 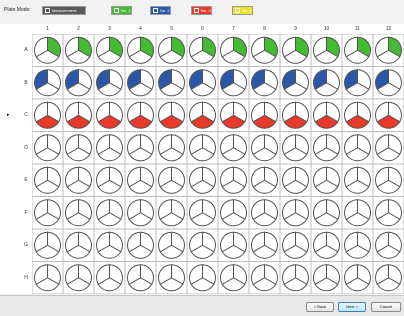 I want to click on group-1-button: No. 1, so click(x=121, y=10).